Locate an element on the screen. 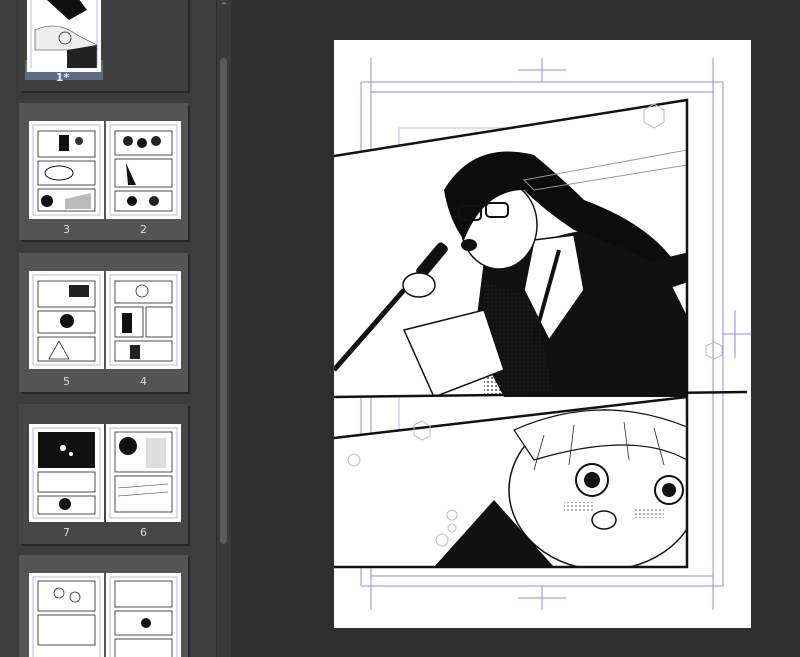 The image size is (800, 657). page-8-artwork is located at coordinates (143, 616).